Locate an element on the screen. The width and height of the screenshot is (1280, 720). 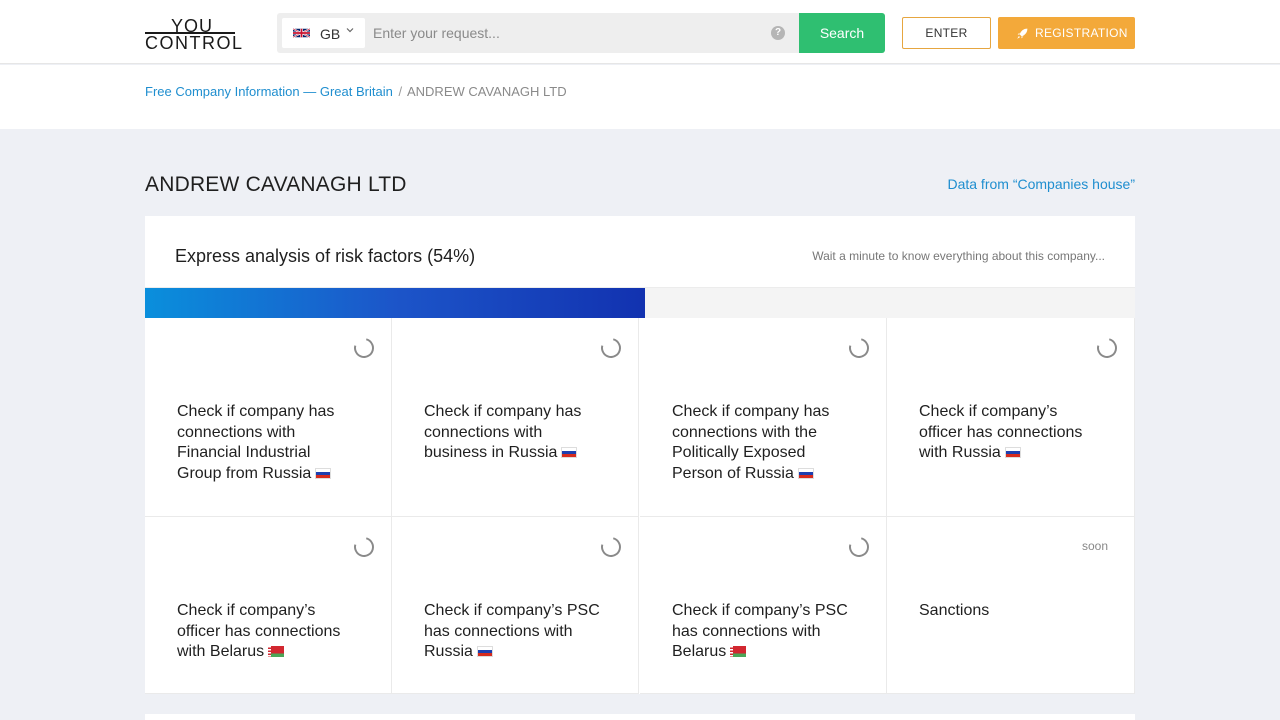
page-title: ANDREW CAVANAGH LTD is located at coordinates (276, 184).